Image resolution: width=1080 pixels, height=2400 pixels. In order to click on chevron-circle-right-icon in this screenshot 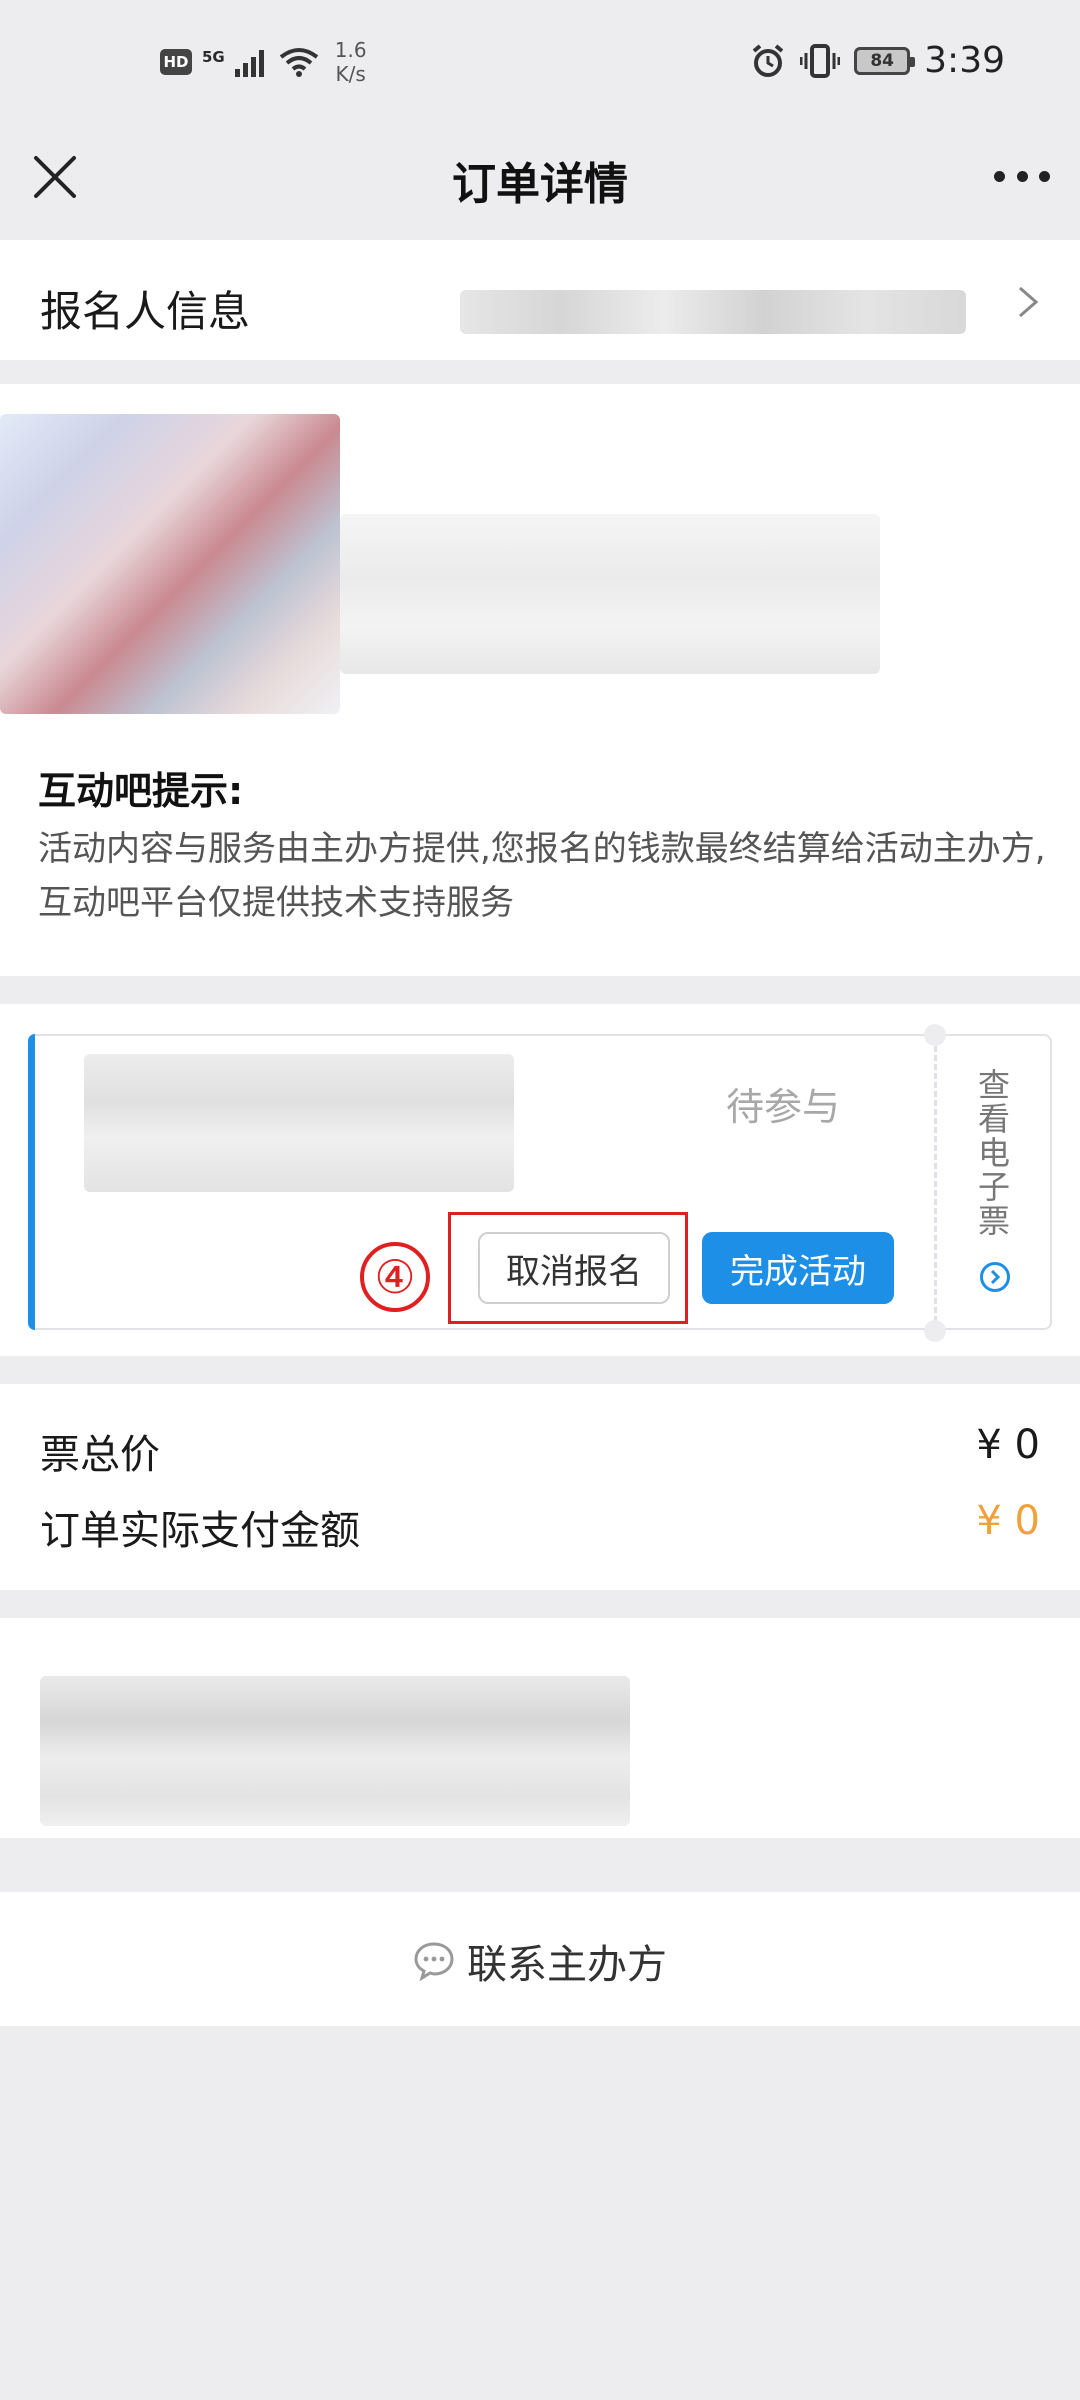, I will do `click(995, 1277)`.